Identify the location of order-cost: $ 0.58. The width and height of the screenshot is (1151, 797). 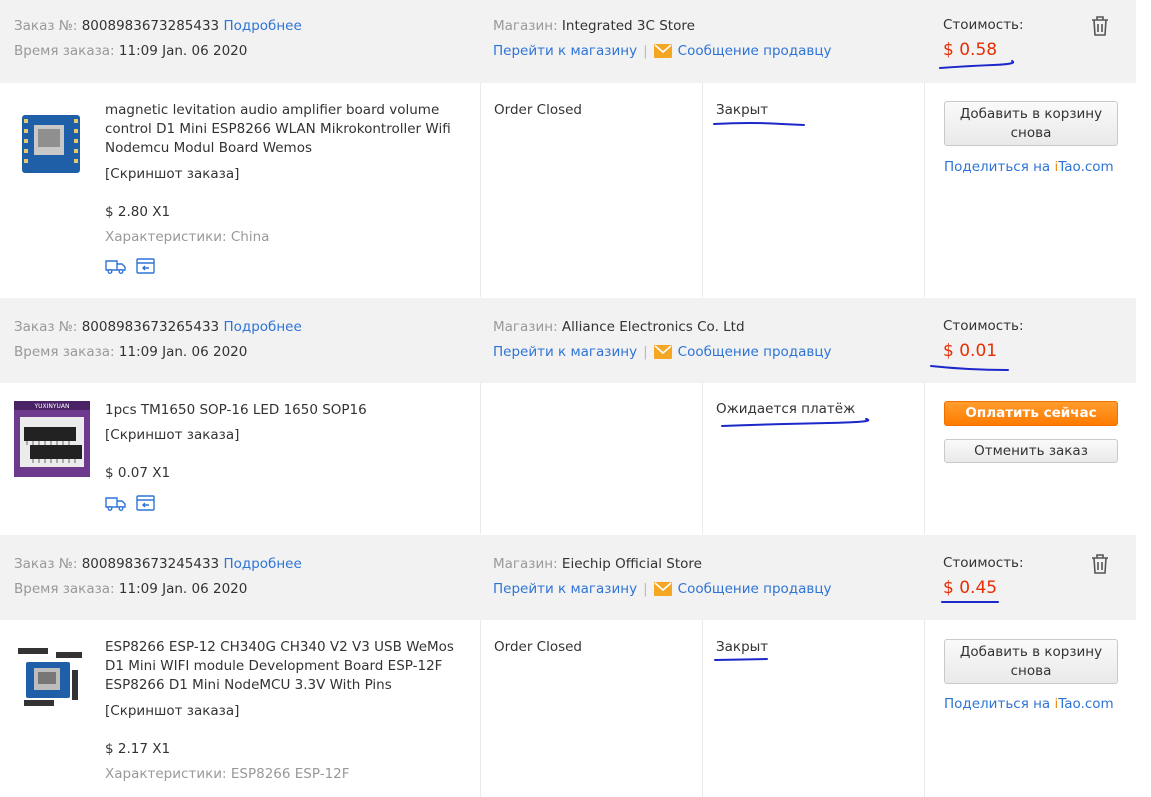
(970, 50).